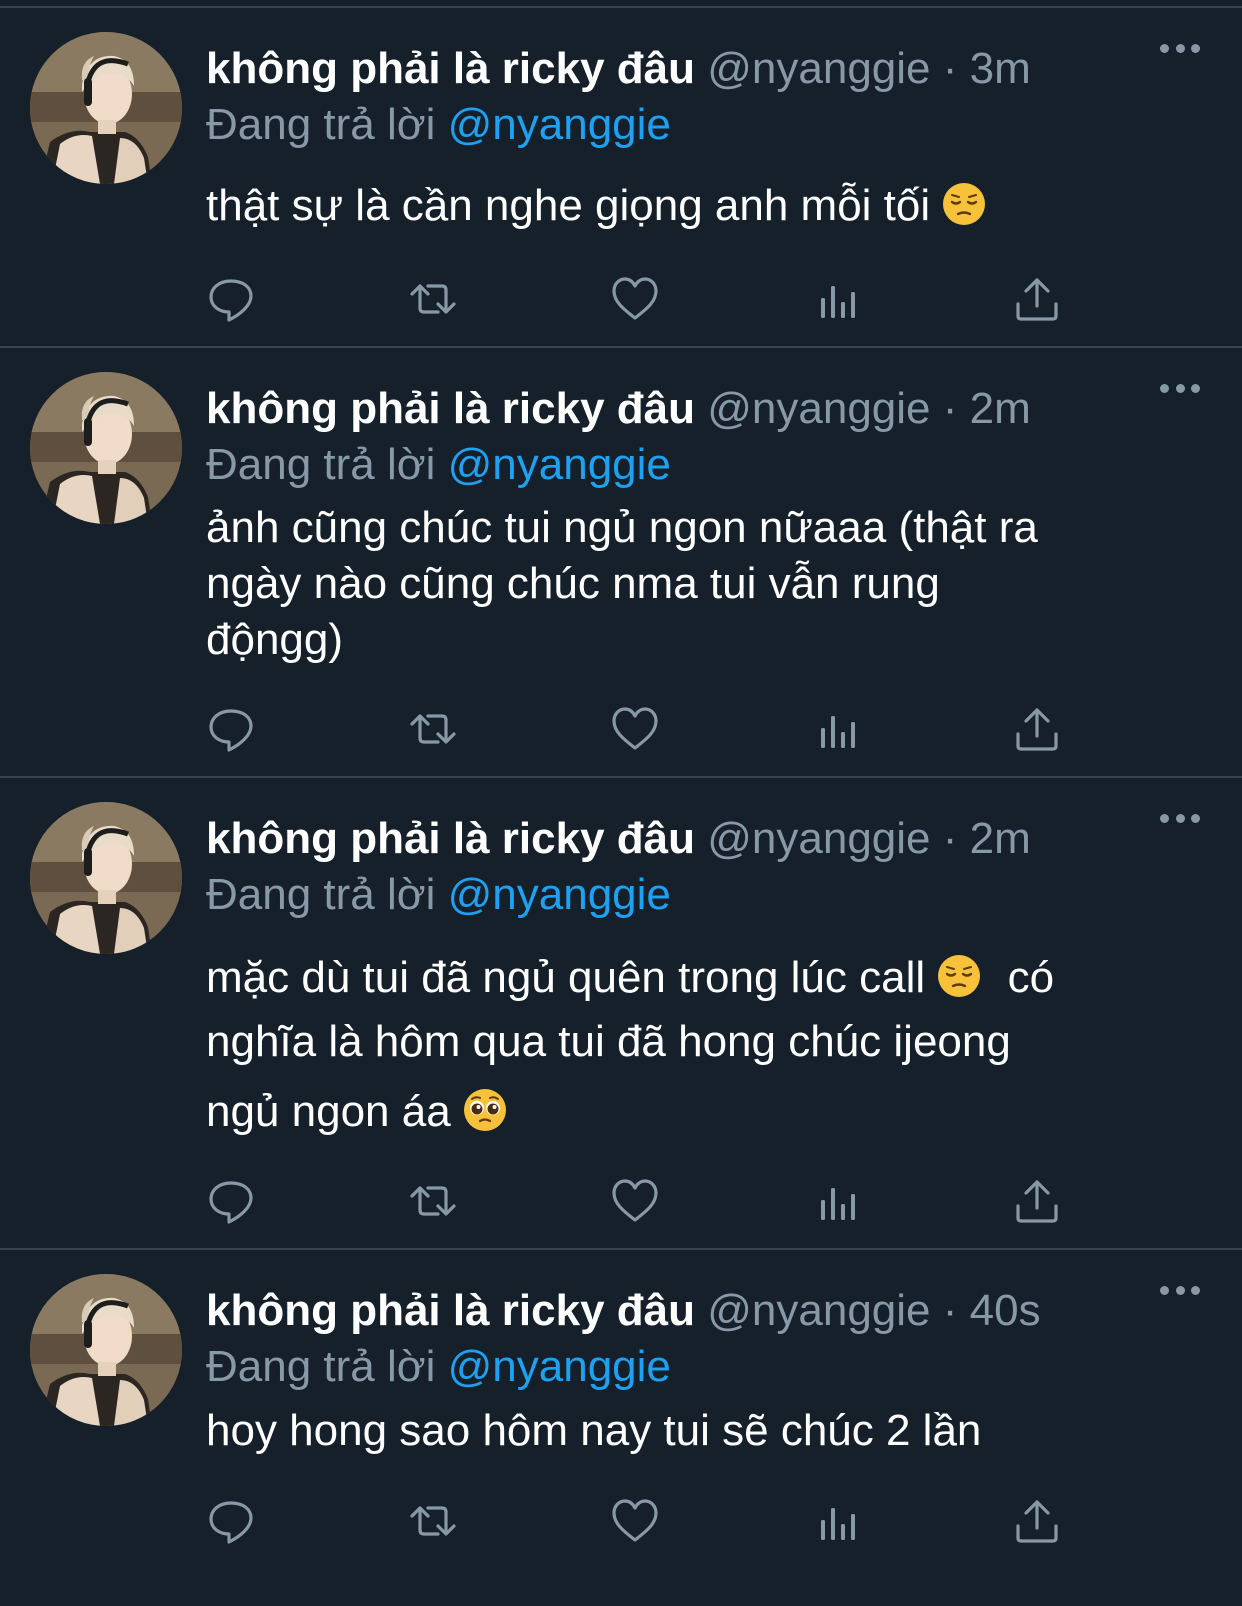 The width and height of the screenshot is (1242, 1606). I want to click on tweet-text: hoy hong sao hôm nay tui sẽ chúc 2 lần, so click(686, 1431).